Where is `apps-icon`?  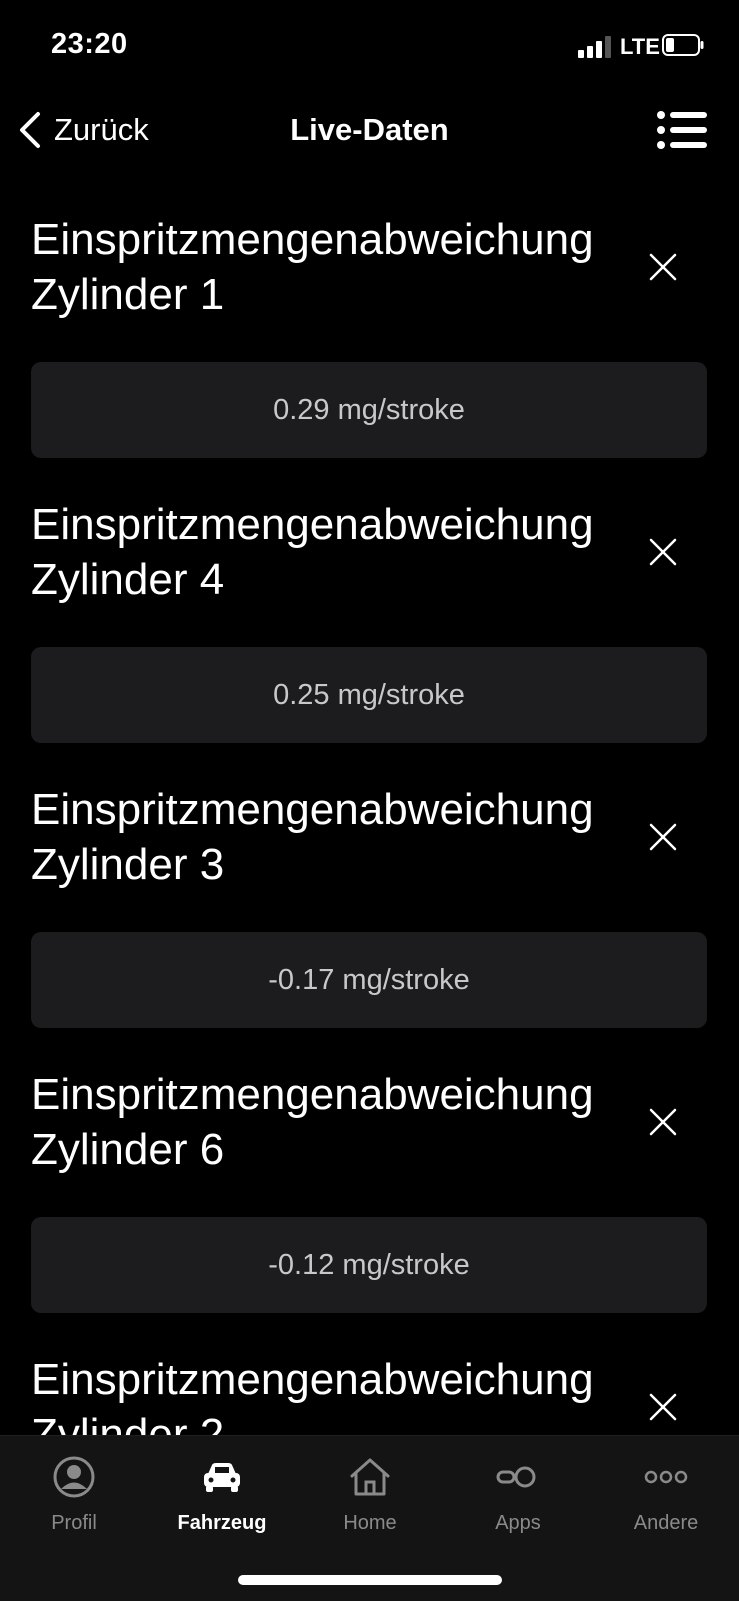
apps-icon is located at coordinates (516, 1477).